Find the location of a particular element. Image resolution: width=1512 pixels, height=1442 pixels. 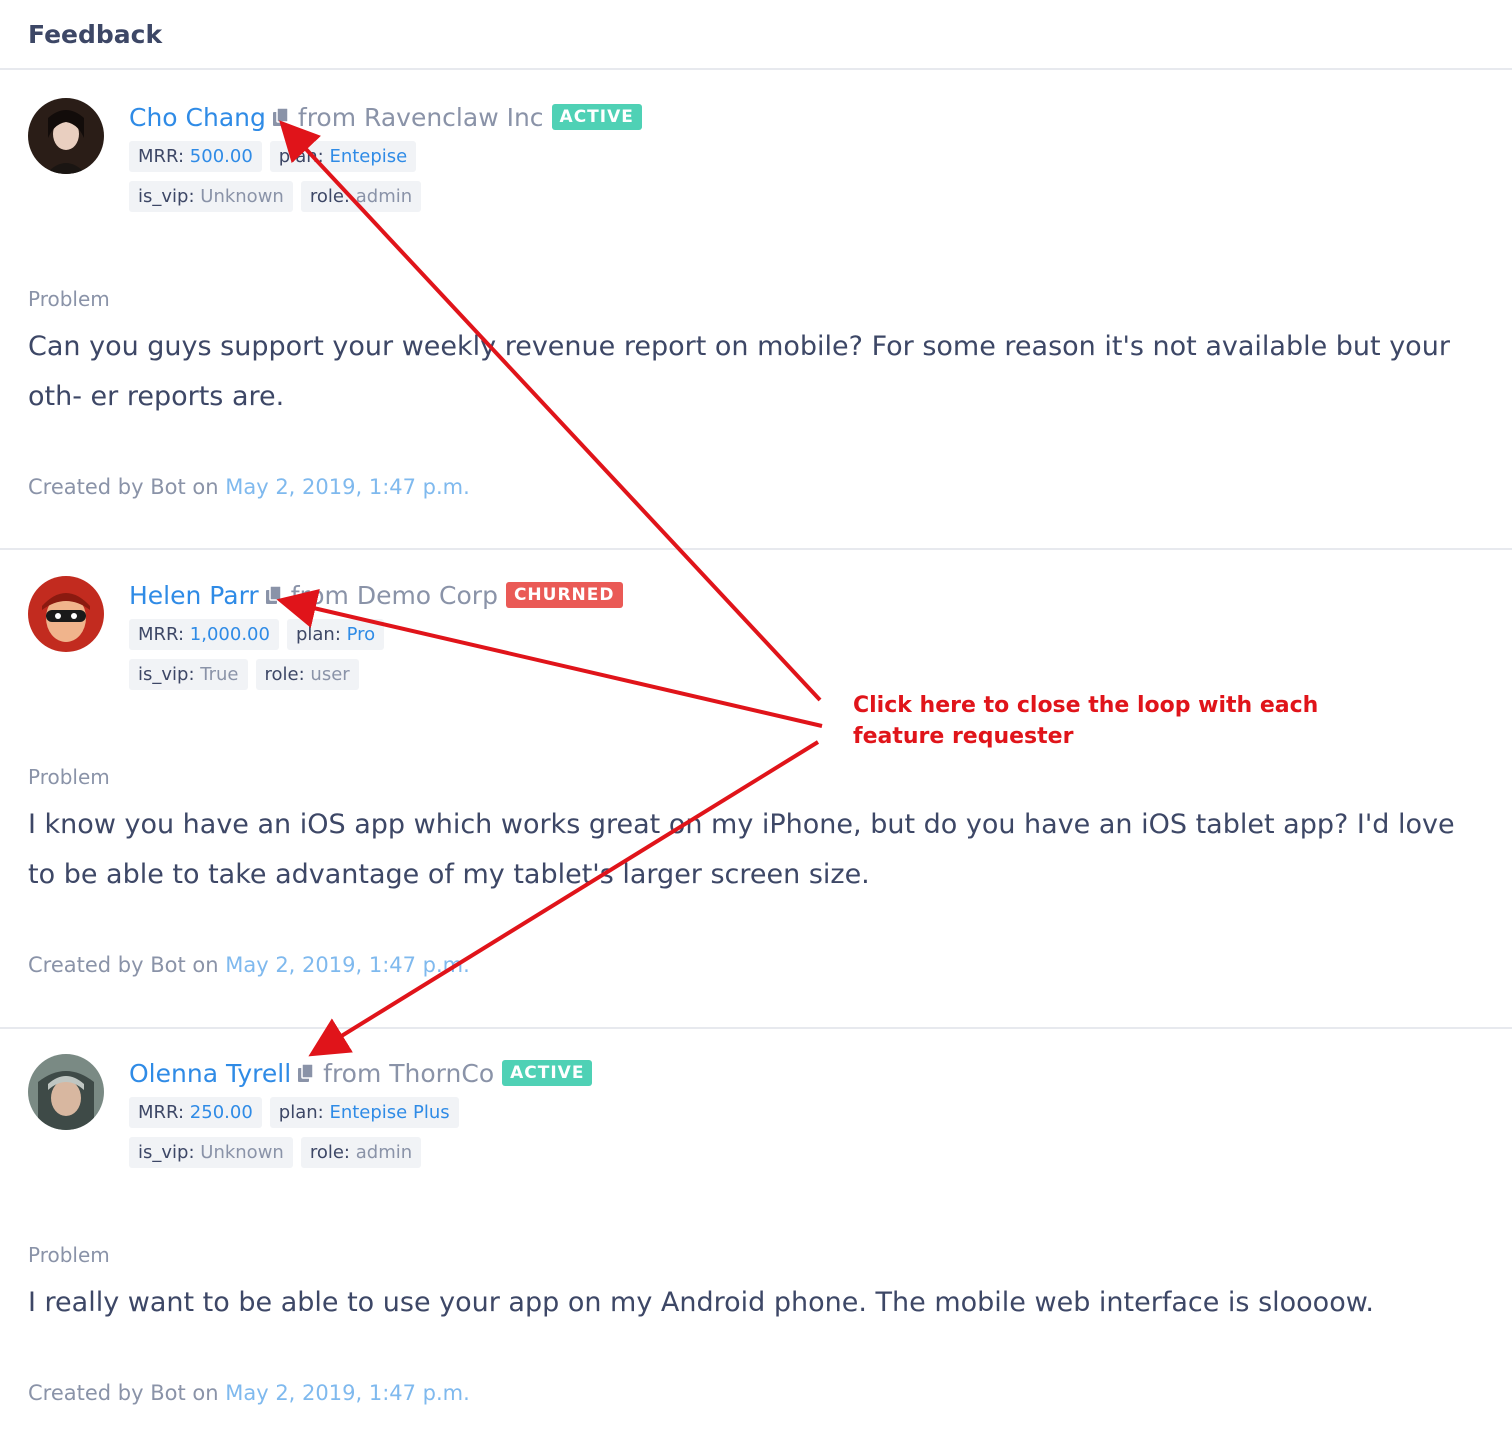

arrow-to-first-copy-icon is located at coordinates (550, 411).